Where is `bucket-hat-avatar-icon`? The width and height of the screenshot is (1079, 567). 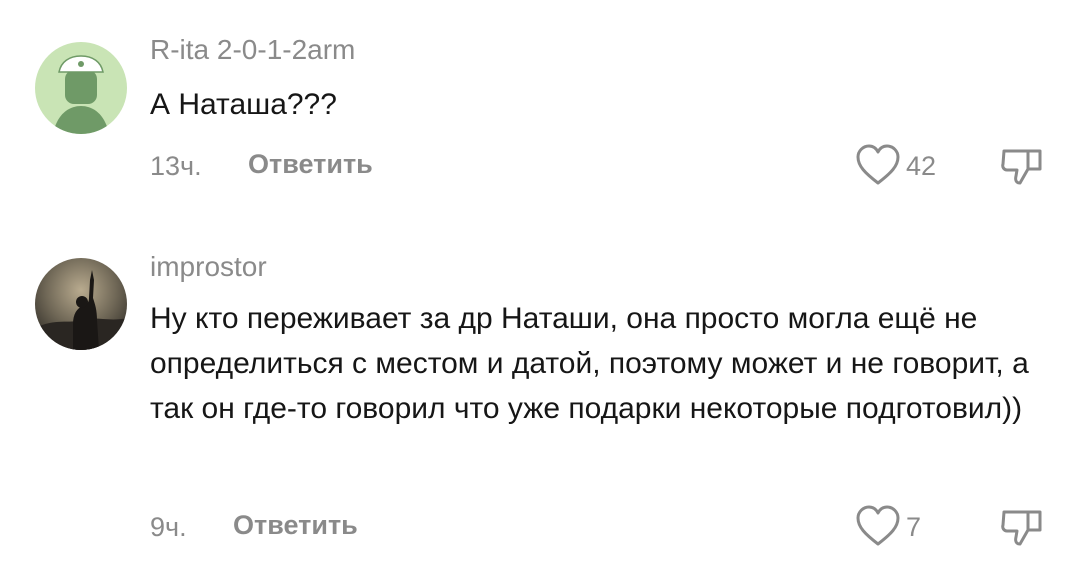
bucket-hat-avatar-icon is located at coordinates (81, 88).